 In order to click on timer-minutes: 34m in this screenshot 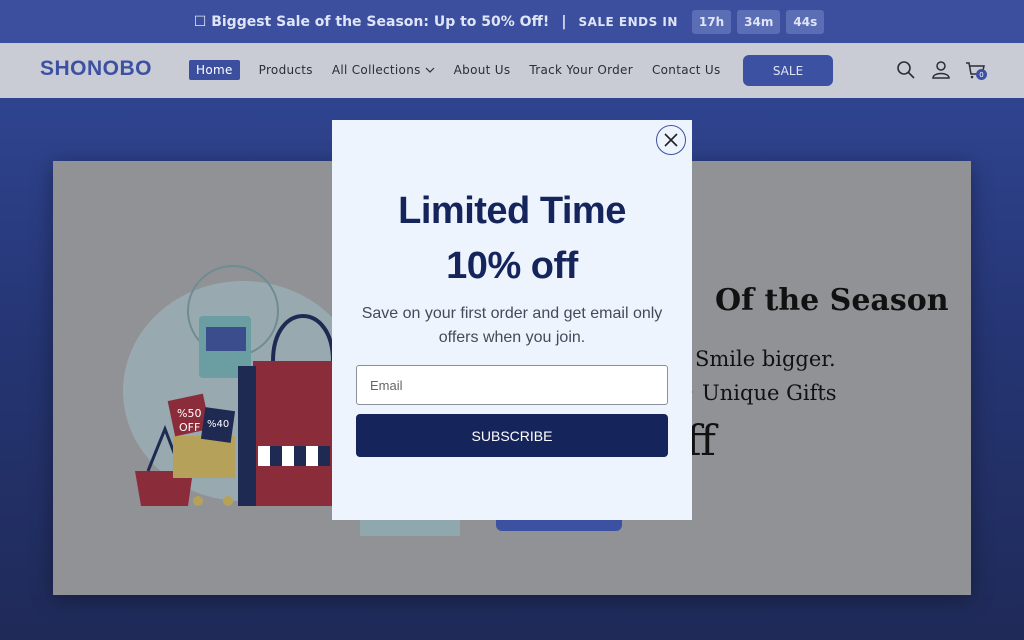, I will do `click(759, 21)`.